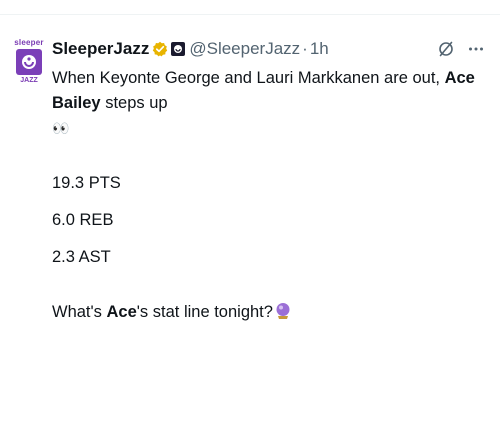 The width and height of the screenshot is (500, 440). Describe the element at coordinates (121, 312) in the screenshot. I see `question-player: Ace` at that location.